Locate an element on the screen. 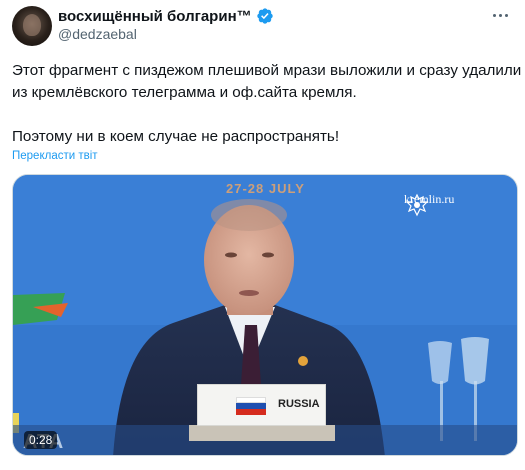 The height and width of the screenshot is (470, 525). nameplate-label: RUSSIA is located at coordinates (299, 404).